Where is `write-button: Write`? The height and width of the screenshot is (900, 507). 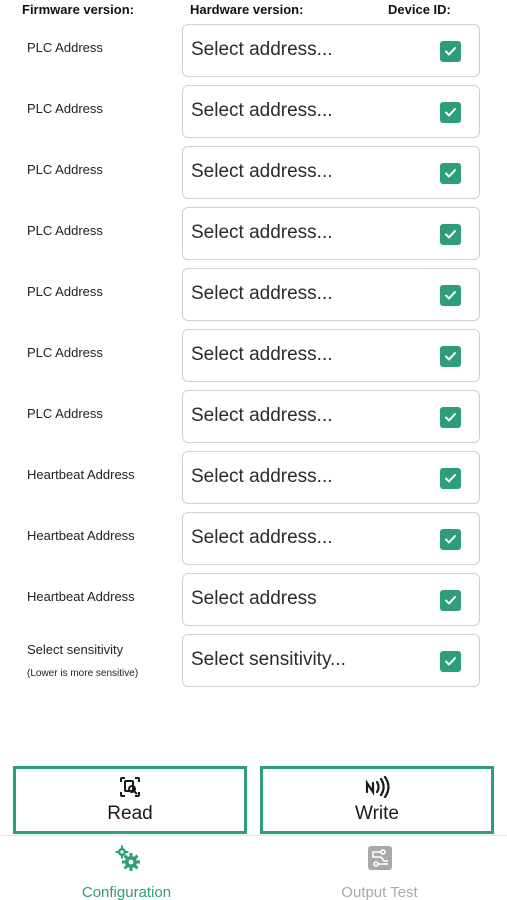 write-button: Write is located at coordinates (377, 800).